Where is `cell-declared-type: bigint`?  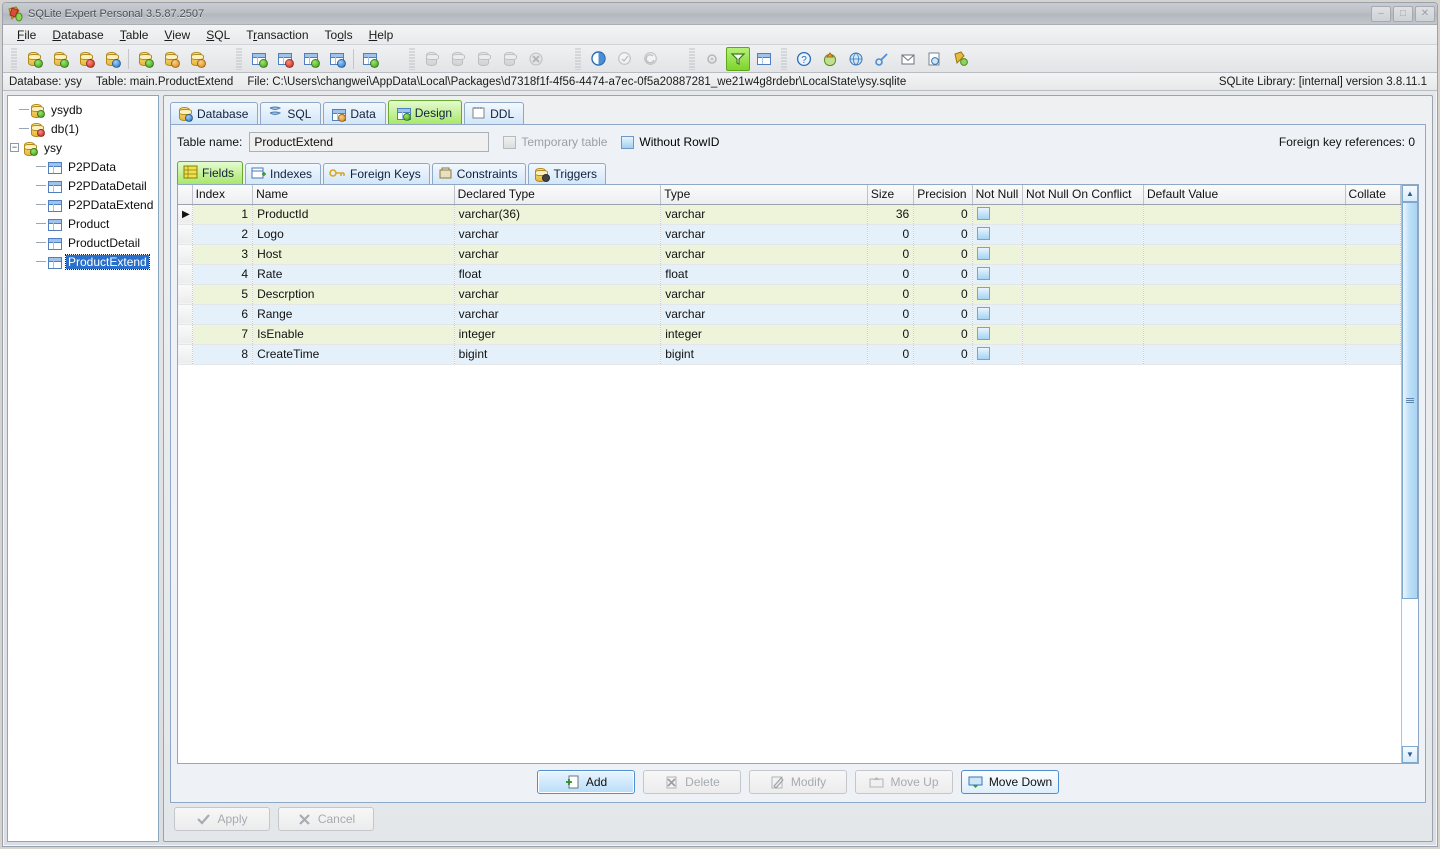
cell-declared-type: bigint is located at coordinates (558, 354).